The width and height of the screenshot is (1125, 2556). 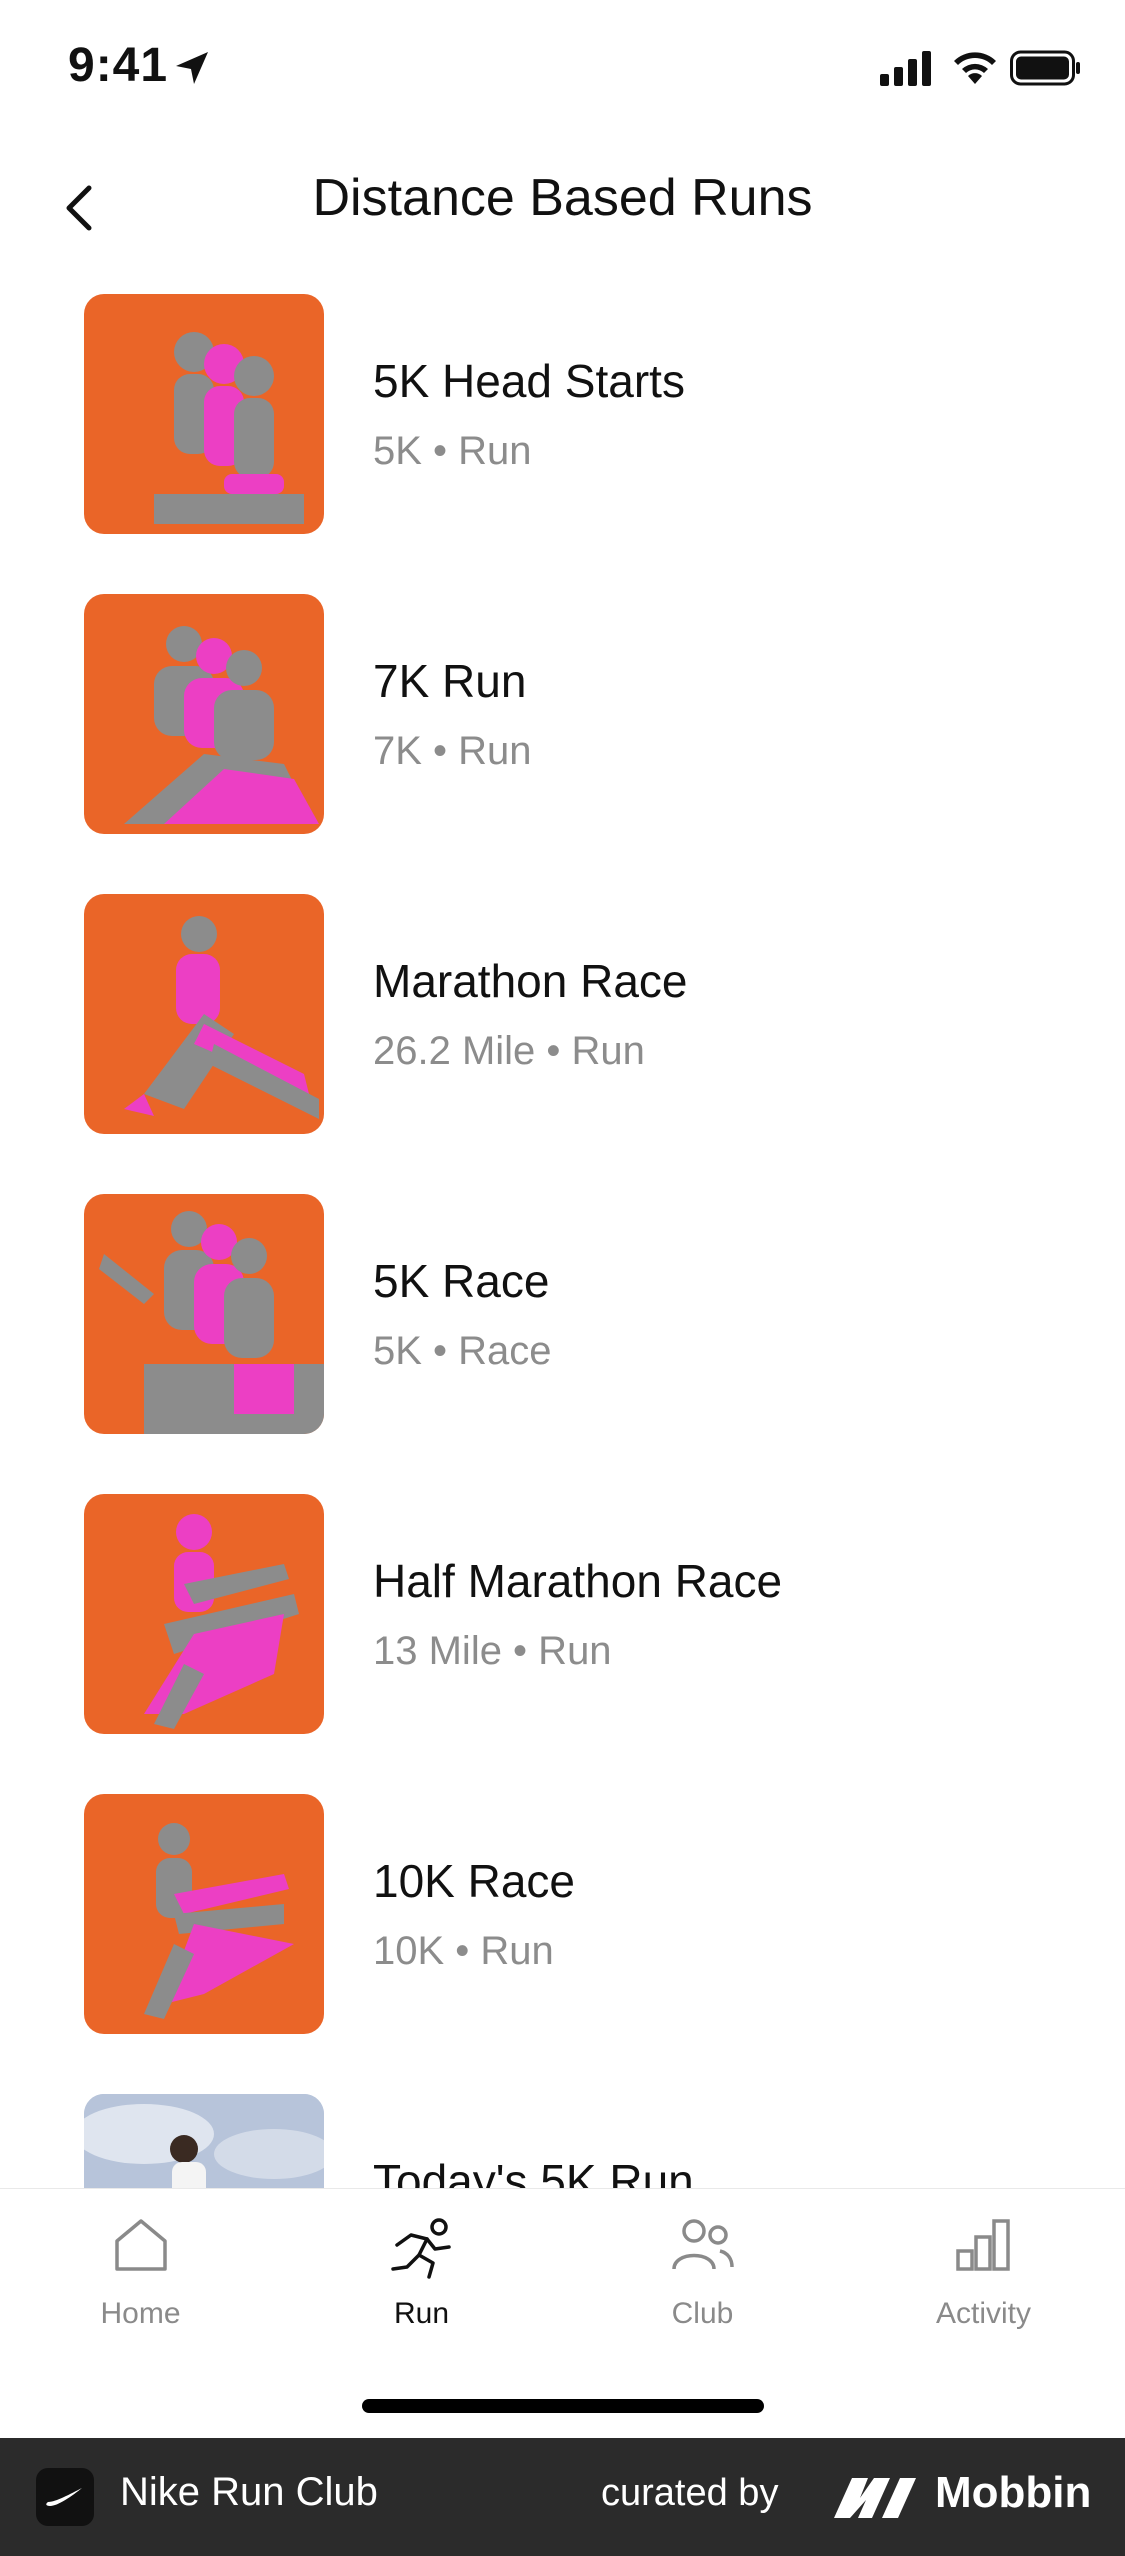 I want to click on mobbin-logo-icon, so click(x=875, y=2498).